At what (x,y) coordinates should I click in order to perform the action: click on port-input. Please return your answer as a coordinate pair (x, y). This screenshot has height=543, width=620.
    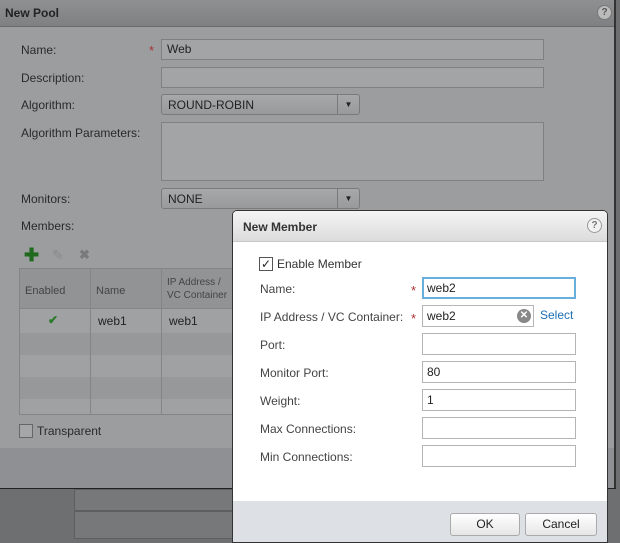
    Looking at the image, I should click on (499, 344).